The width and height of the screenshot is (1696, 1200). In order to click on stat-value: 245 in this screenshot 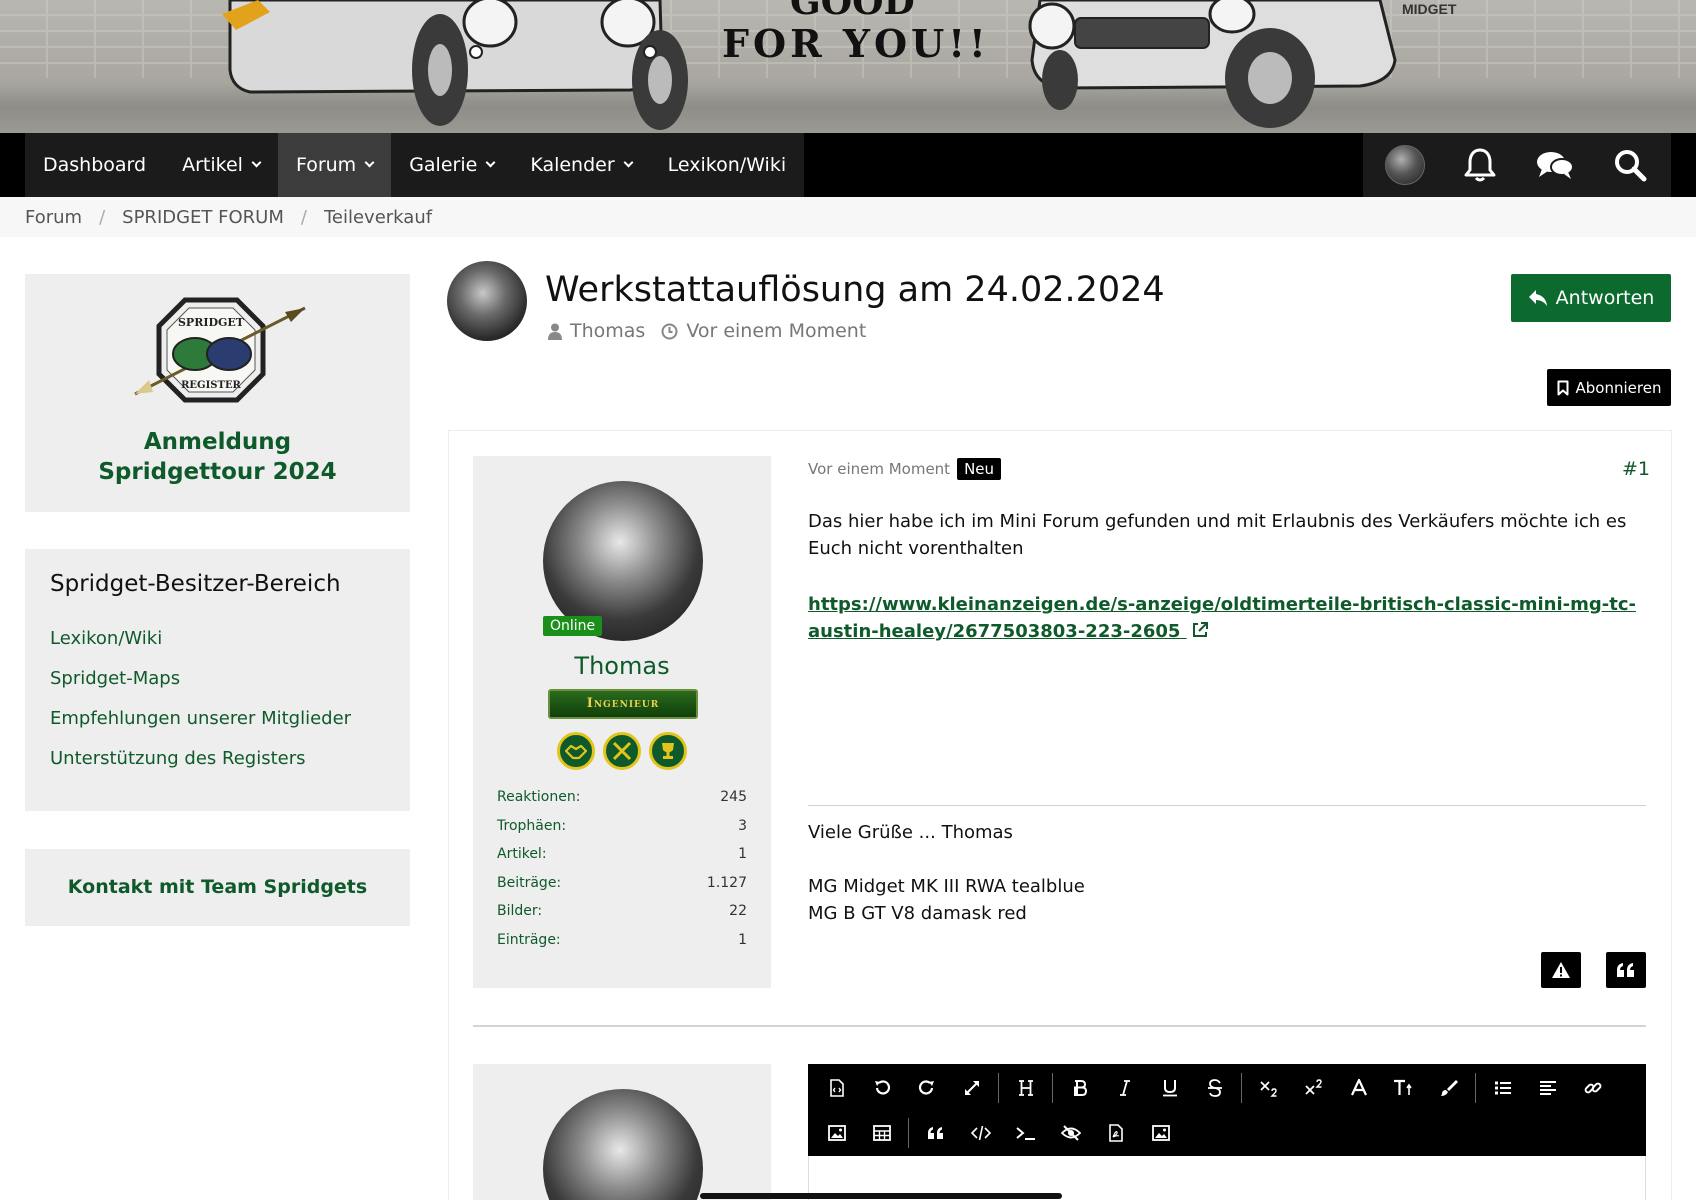, I will do `click(733, 797)`.